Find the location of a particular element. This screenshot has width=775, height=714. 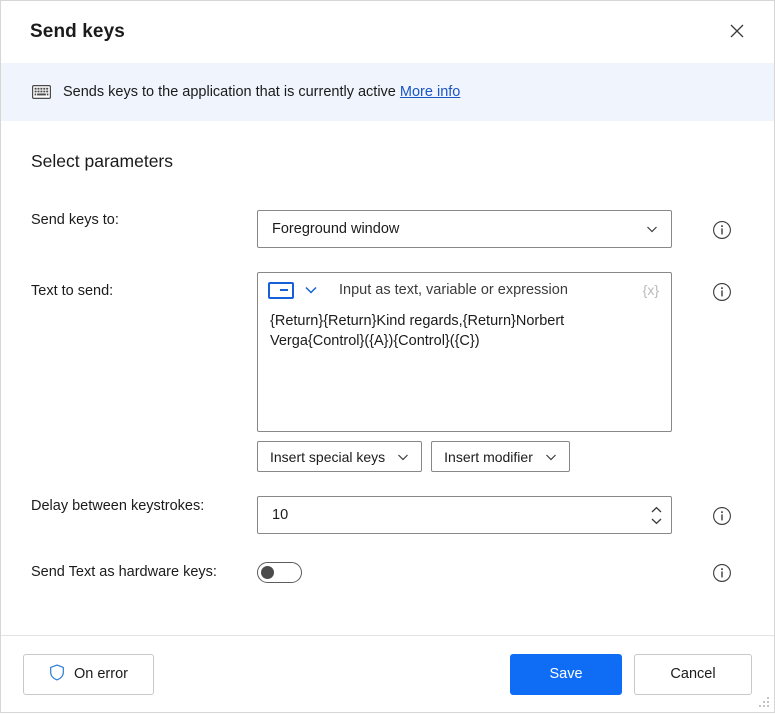

shield-icon is located at coordinates (57, 674).